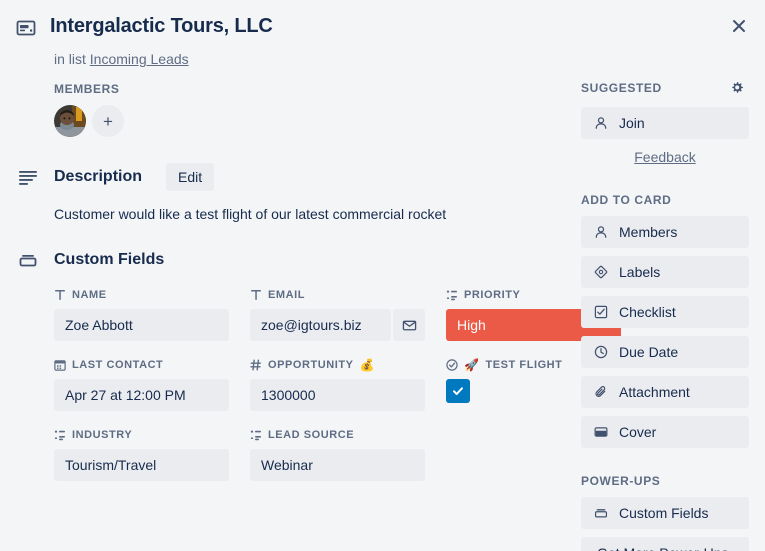  I want to click on custom-field-lead-source: LEAD SOURCE Webinar, so click(337, 454).